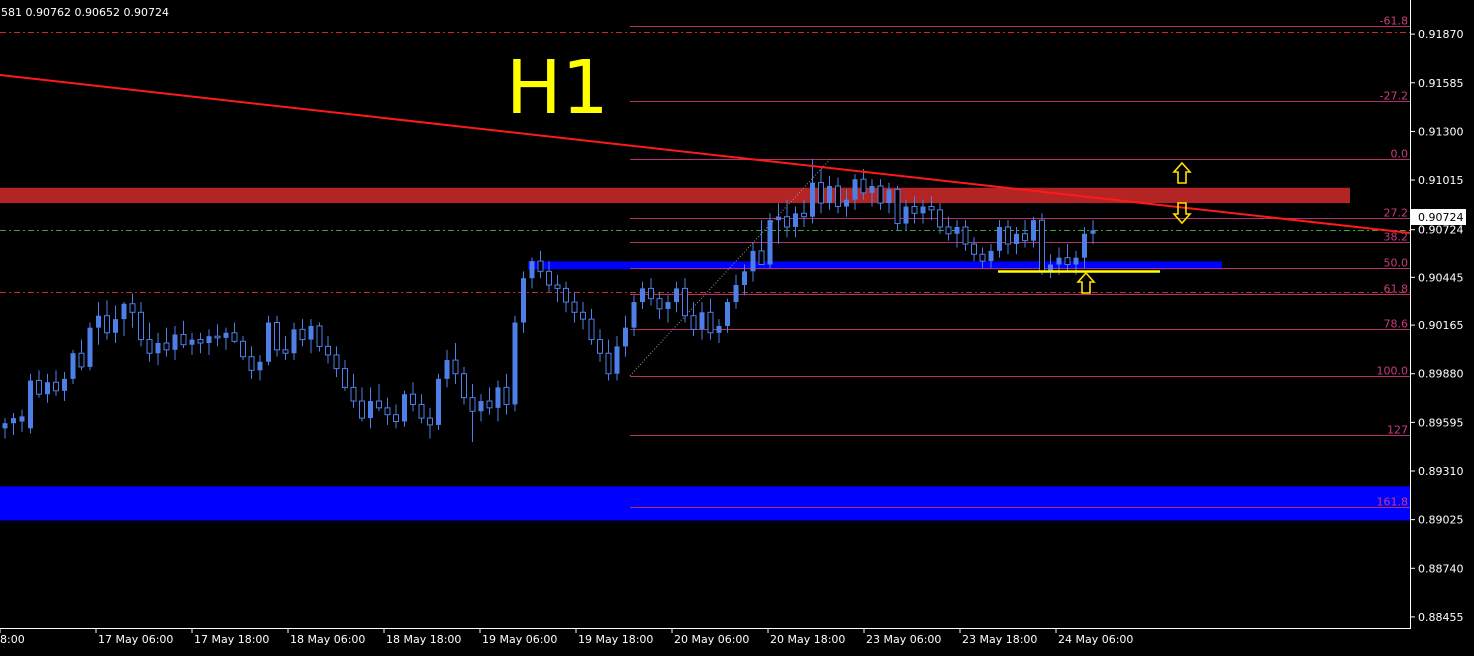 The width and height of the screenshot is (1474, 656). What do you see at coordinates (711, 639) in the screenshot?
I see `time-tick-label: 20 May 06:00` at bounding box center [711, 639].